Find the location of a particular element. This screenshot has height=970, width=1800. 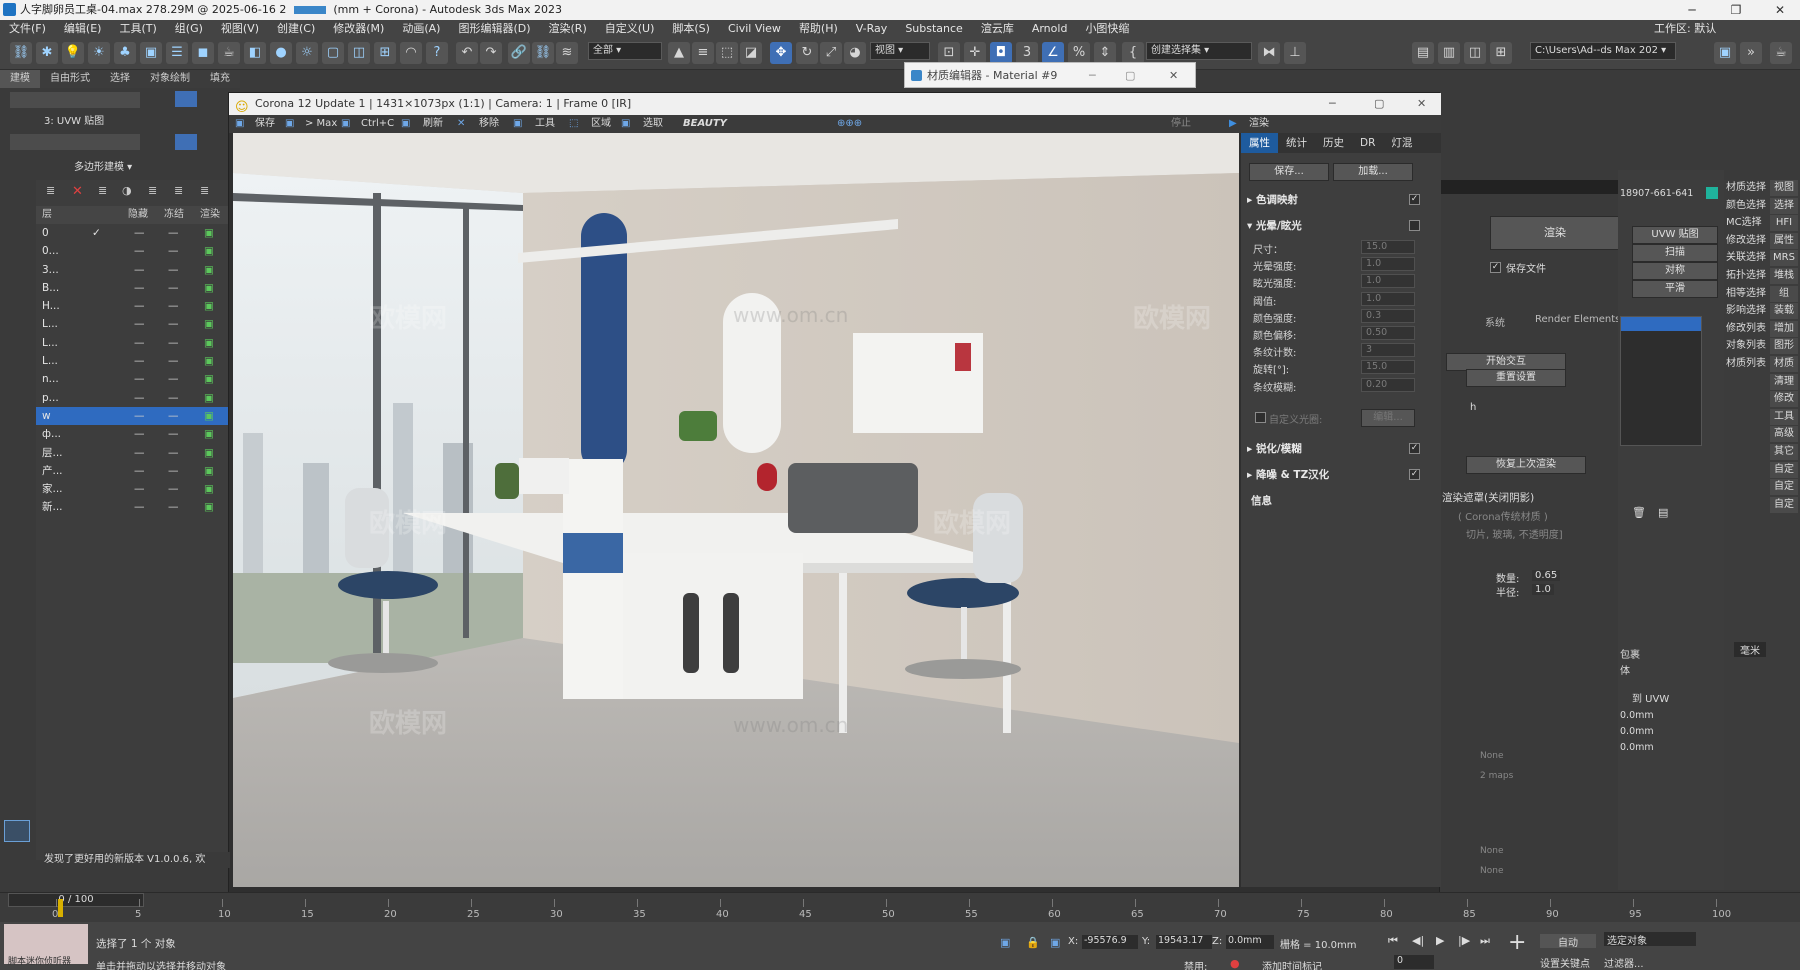

plugin-command-row: 修改列表 增加 is located at coordinates (1762, 328).